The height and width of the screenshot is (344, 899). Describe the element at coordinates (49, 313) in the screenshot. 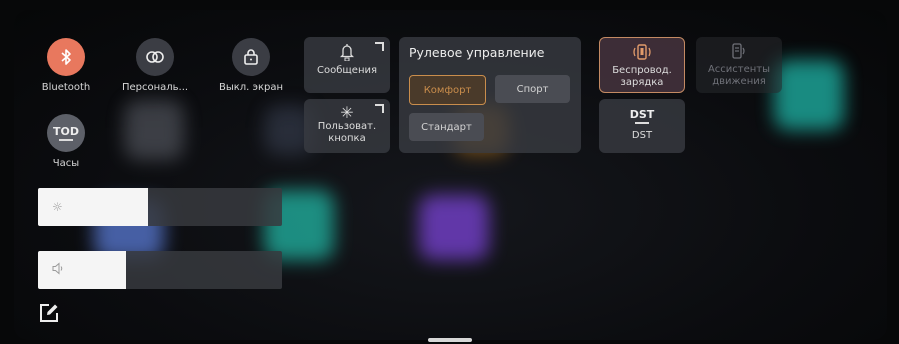

I see `edit-icon` at that location.